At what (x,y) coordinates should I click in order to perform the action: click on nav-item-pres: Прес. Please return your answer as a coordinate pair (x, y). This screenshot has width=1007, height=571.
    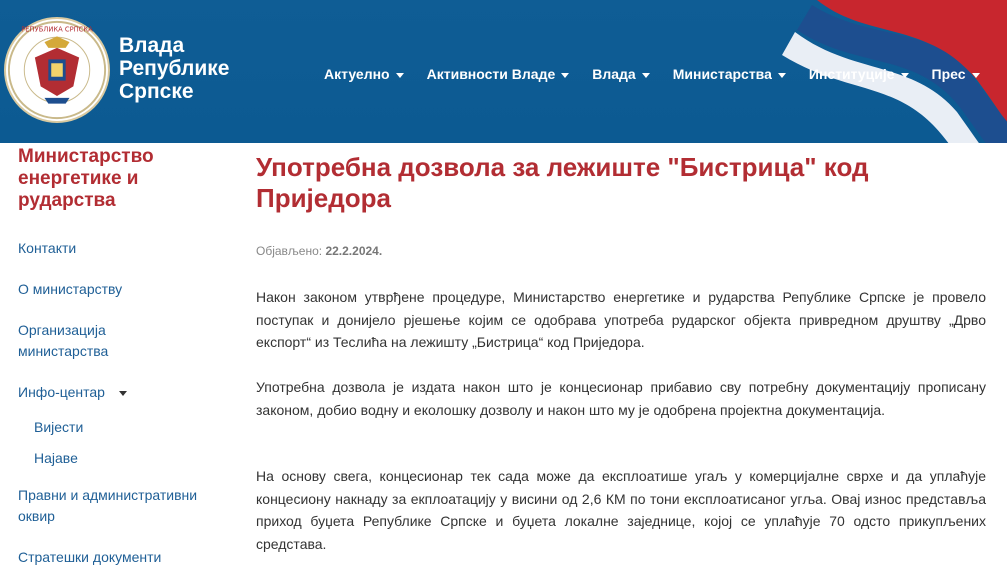
    Looking at the image, I should click on (956, 74).